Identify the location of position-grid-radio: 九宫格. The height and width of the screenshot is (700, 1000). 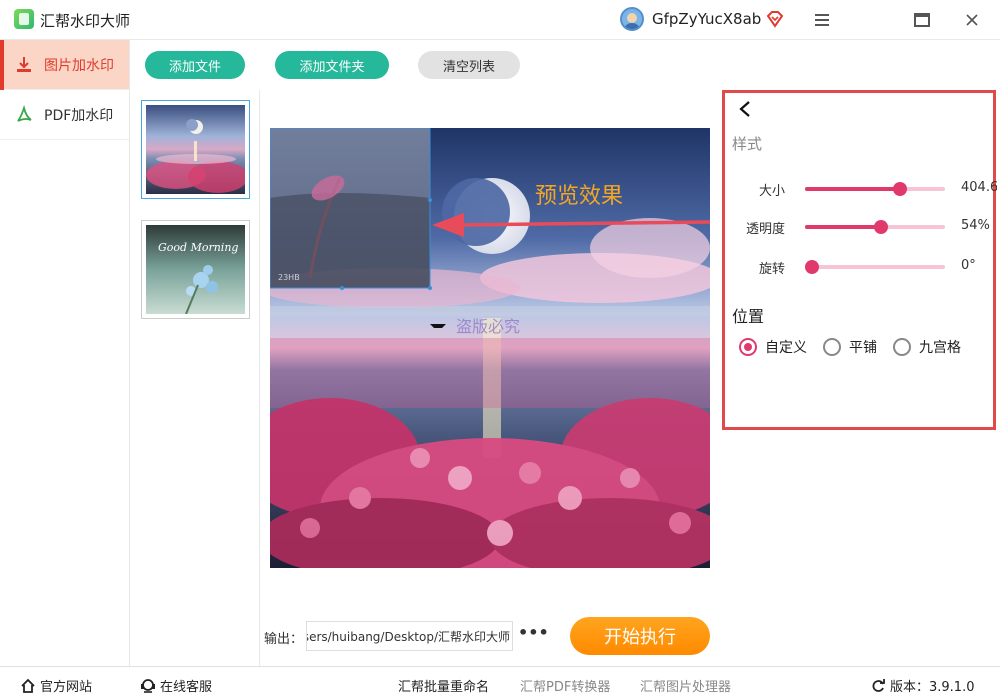
(927, 347).